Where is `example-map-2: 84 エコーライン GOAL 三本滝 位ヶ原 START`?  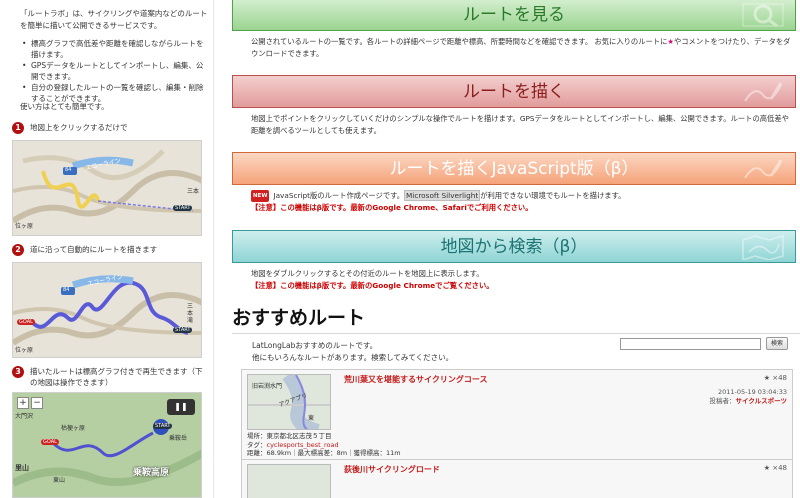
example-map-2: 84 エコーライン GOAL 三本滝 位ヶ原 START is located at coordinates (107, 310).